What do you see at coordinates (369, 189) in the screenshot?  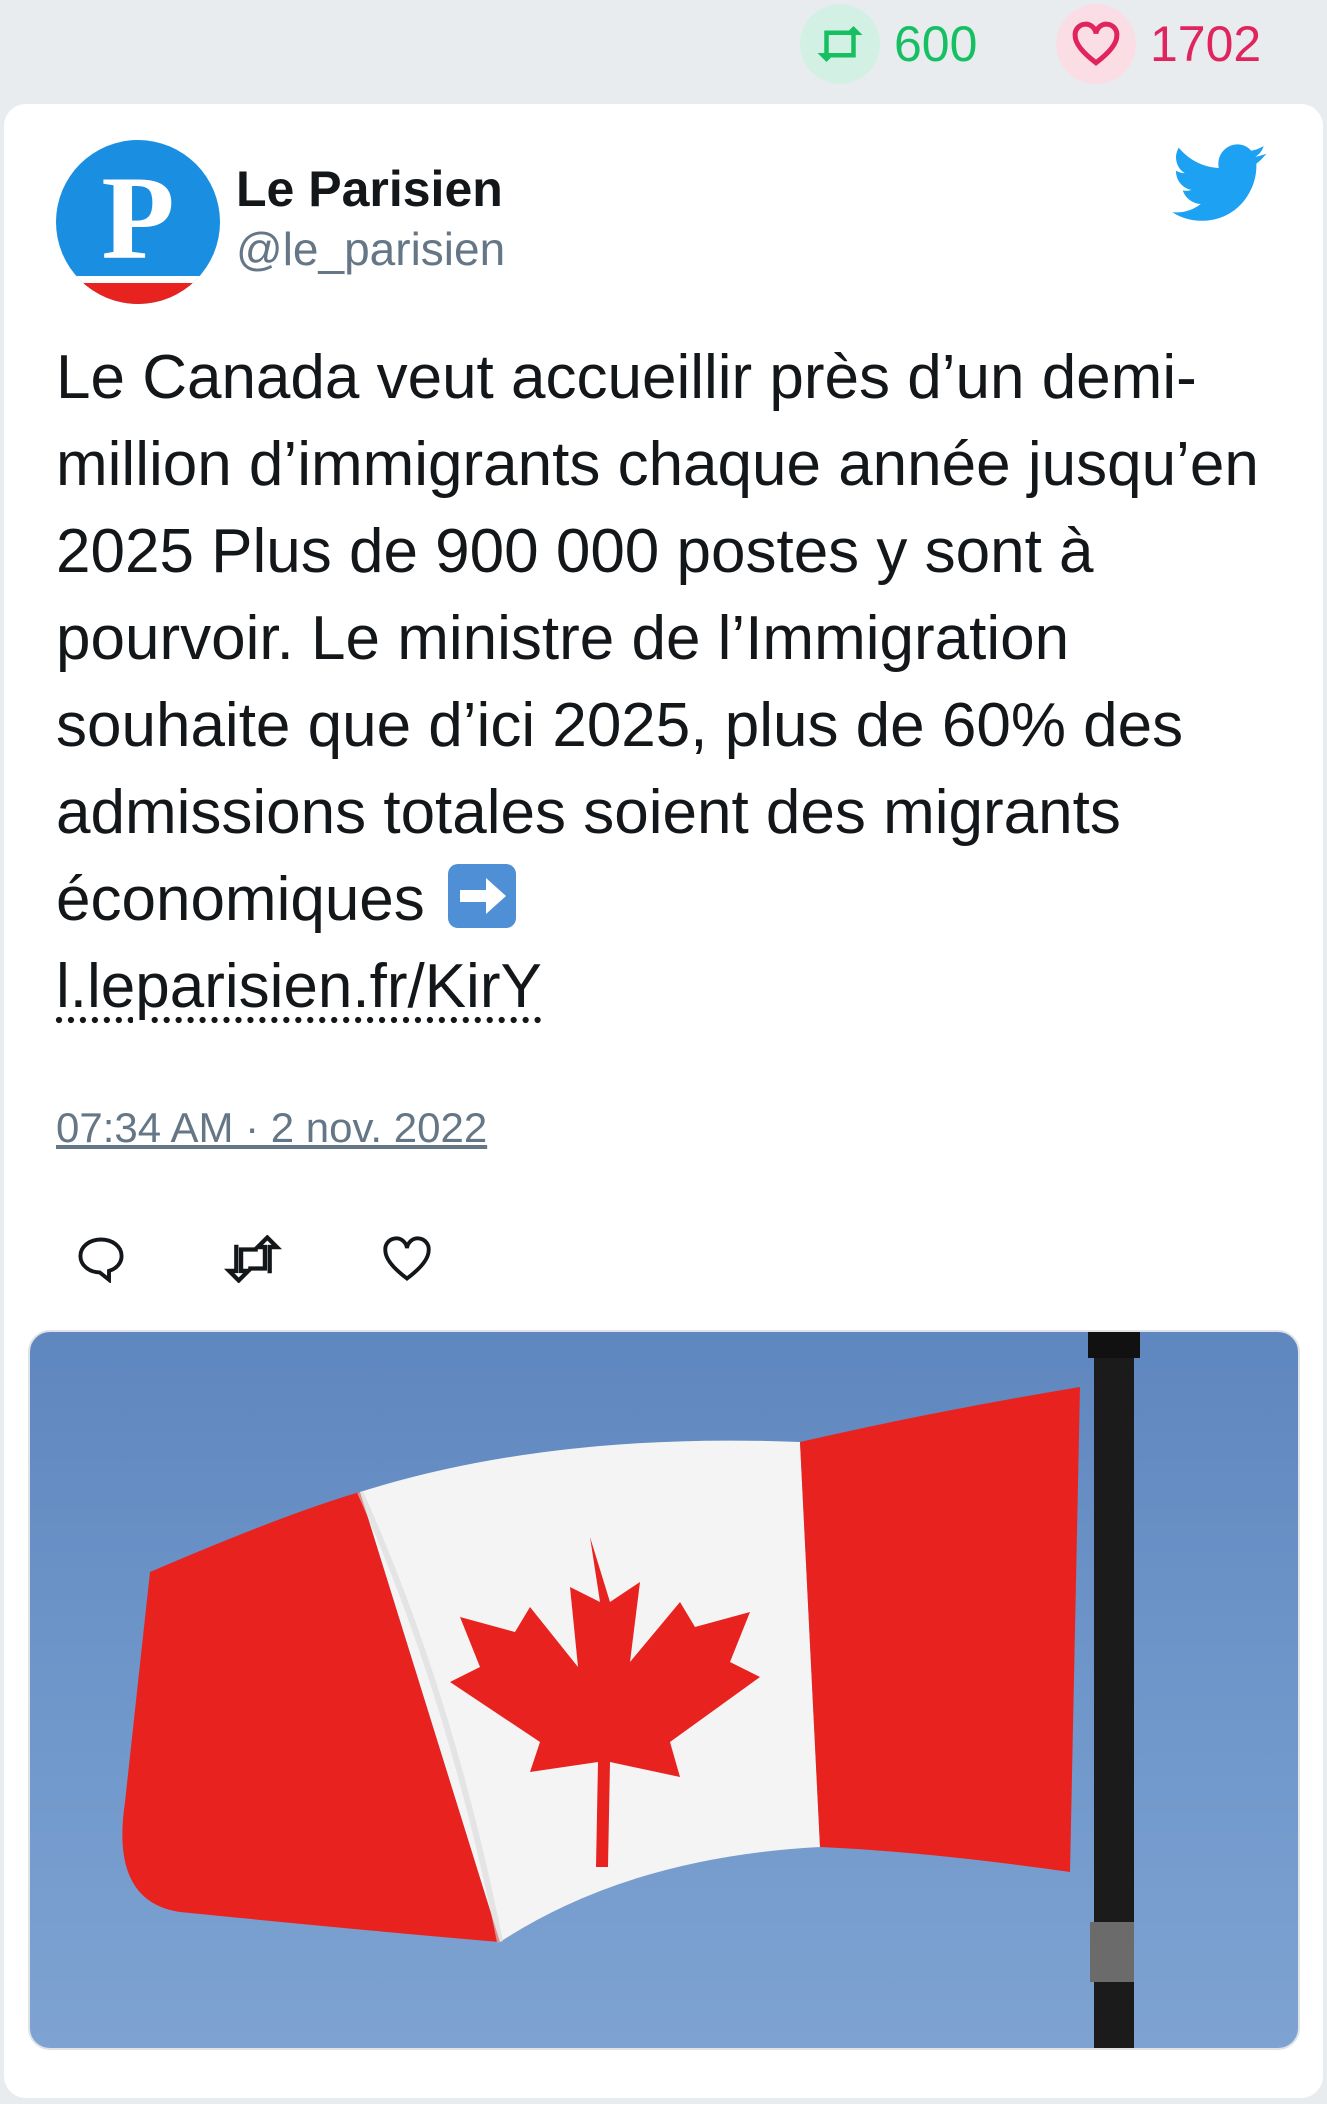 I see `author-name: Le Parisien` at bounding box center [369, 189].